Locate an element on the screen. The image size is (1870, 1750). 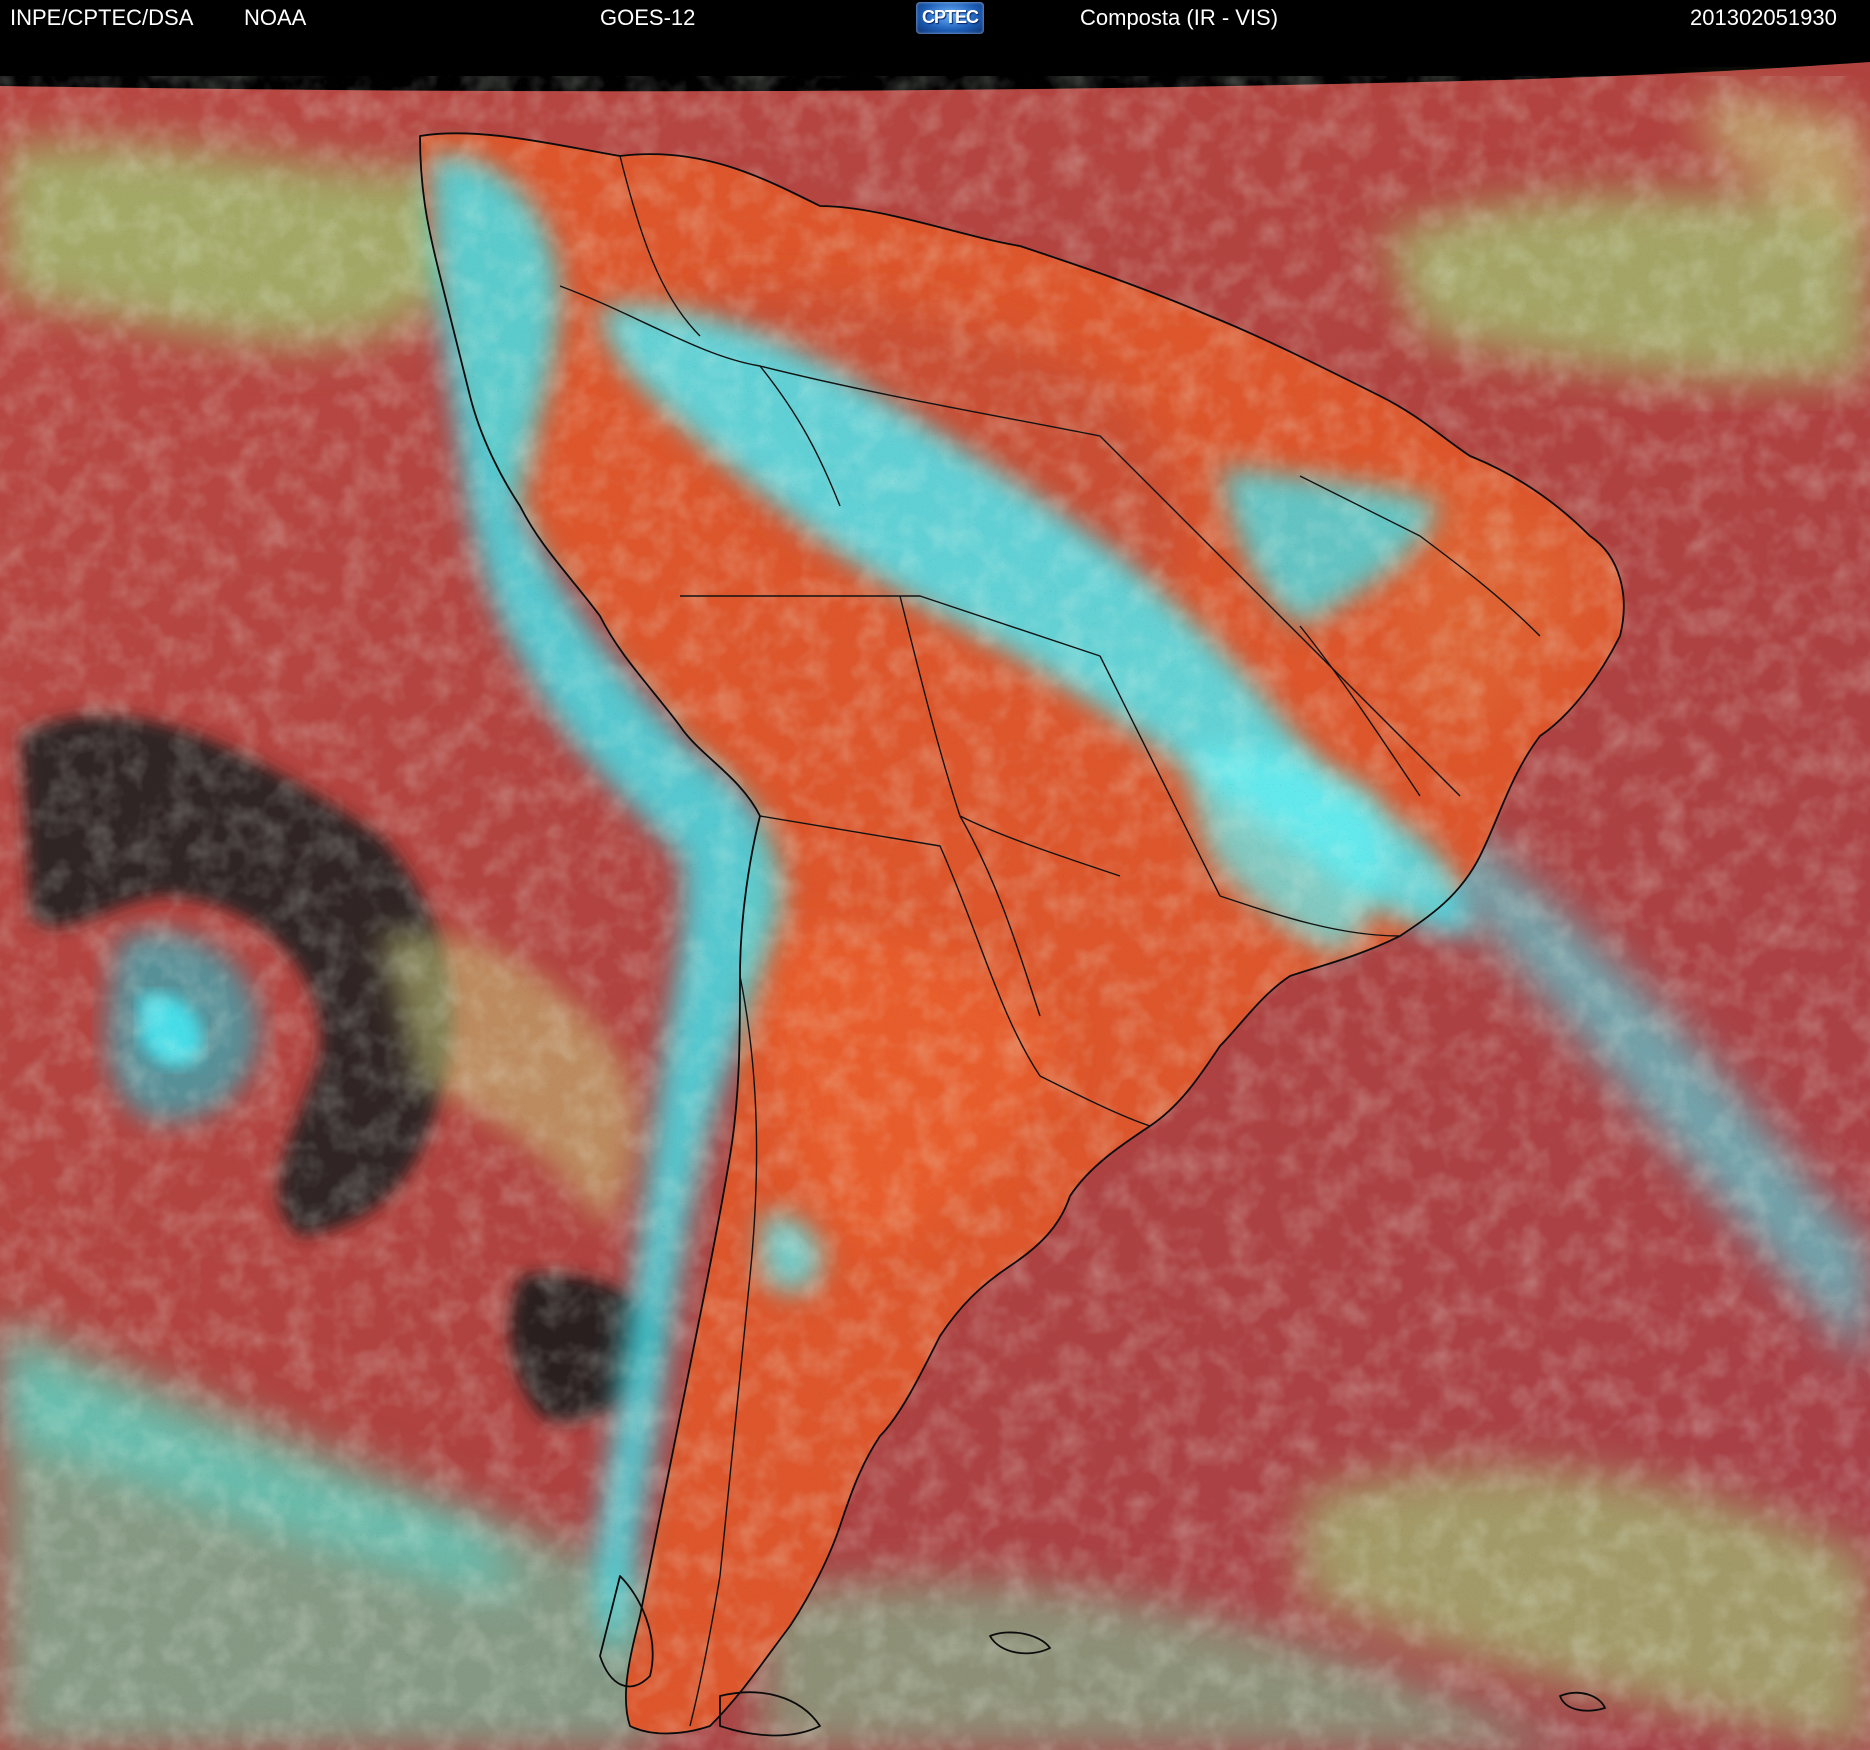
cptec-logo: CPTEC is located at coordinates (950, 18).